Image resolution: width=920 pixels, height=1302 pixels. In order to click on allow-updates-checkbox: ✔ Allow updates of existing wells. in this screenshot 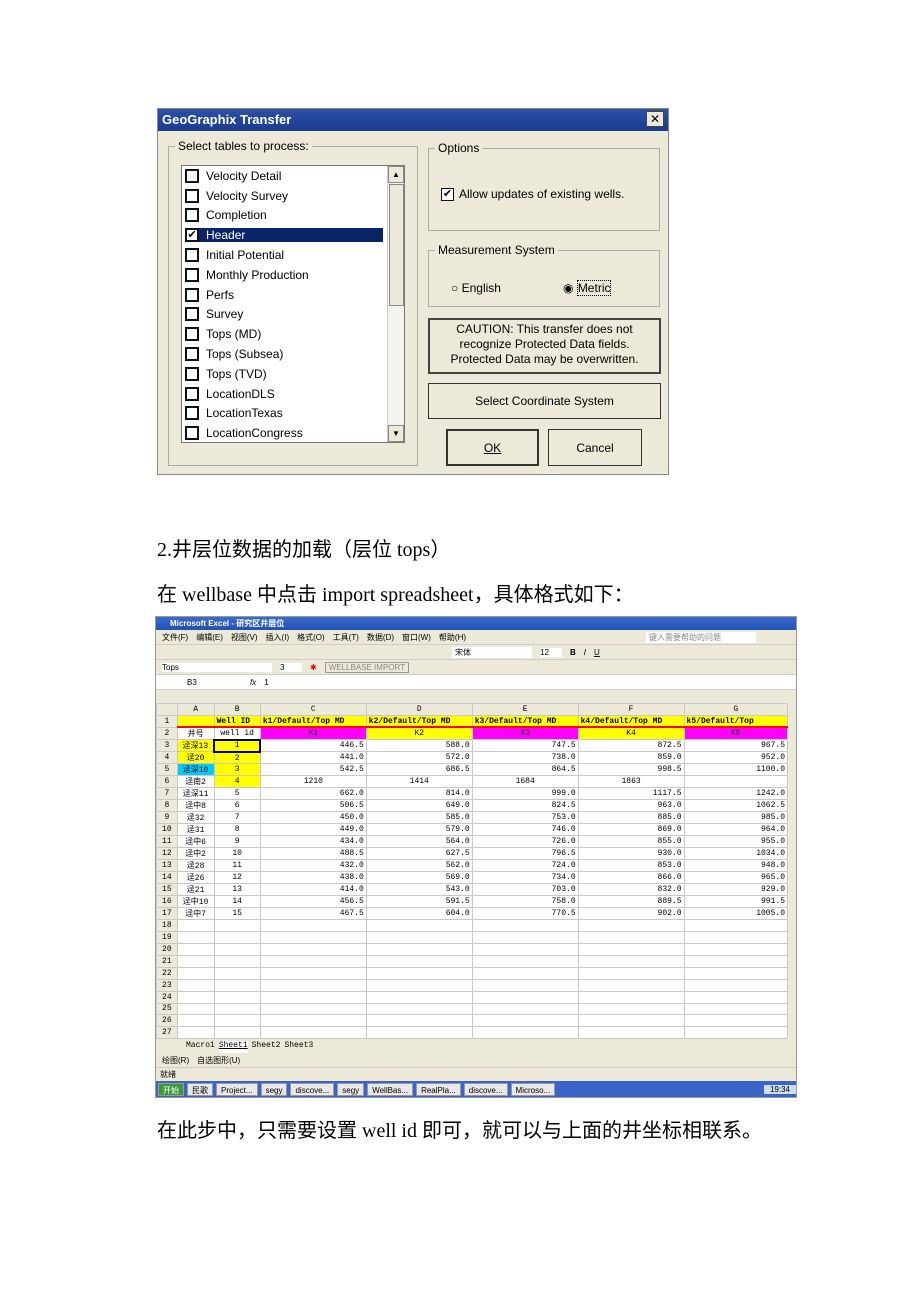, I will do `click(532, 194)`.